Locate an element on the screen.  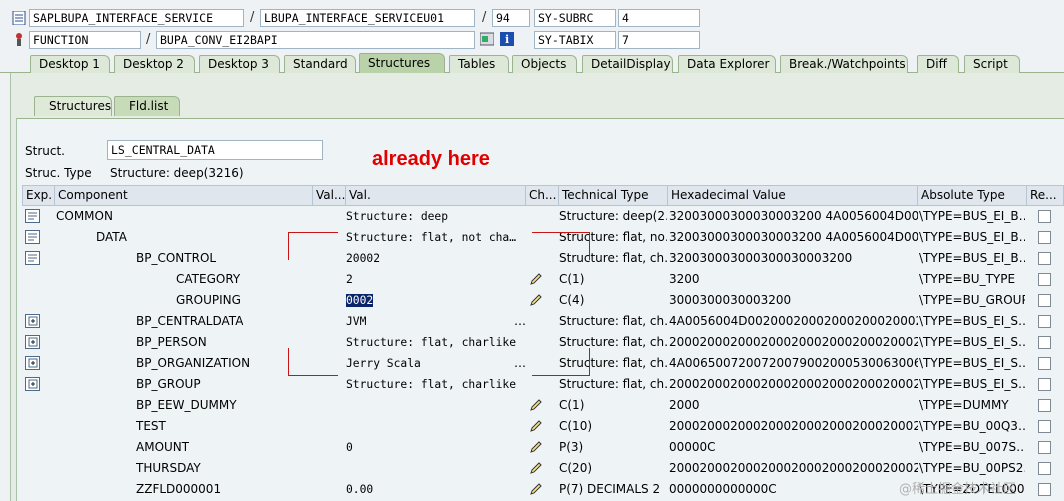
component-cell: BP_CONTROL is located at coordinates (176, 258).